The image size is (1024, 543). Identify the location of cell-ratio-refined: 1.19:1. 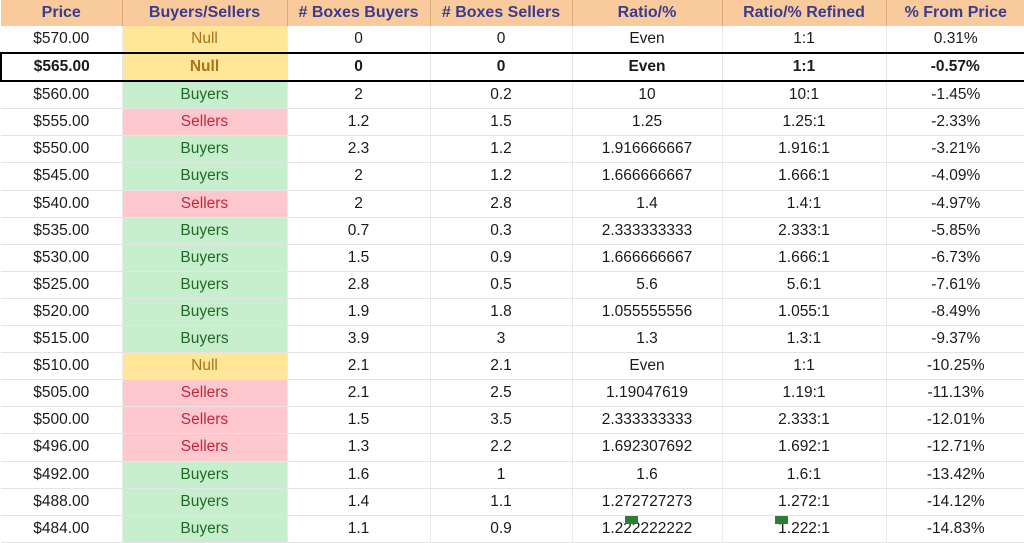
(804, 393).